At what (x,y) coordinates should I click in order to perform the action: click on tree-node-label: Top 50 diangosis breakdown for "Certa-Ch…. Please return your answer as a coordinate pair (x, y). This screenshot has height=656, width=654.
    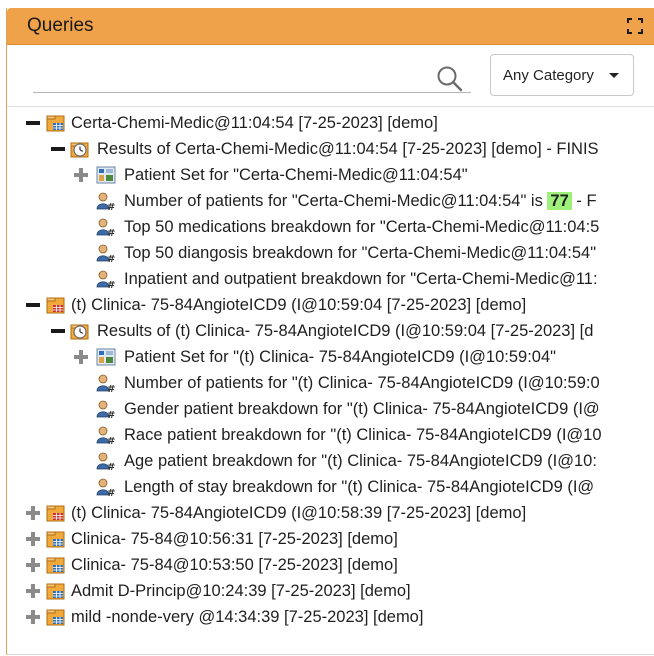
    Looking at the image, I should click on (360, 253).